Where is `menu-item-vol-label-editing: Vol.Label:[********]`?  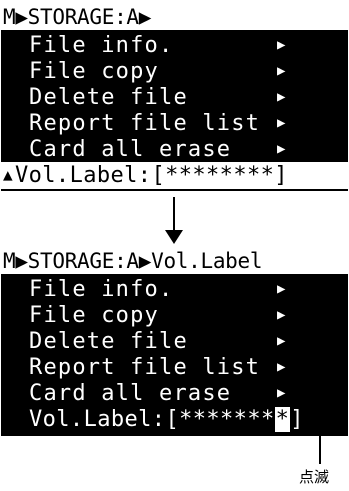 menu-item-vol-label-editing: Vol.Label:[********] is located at coordinates (174, 419).